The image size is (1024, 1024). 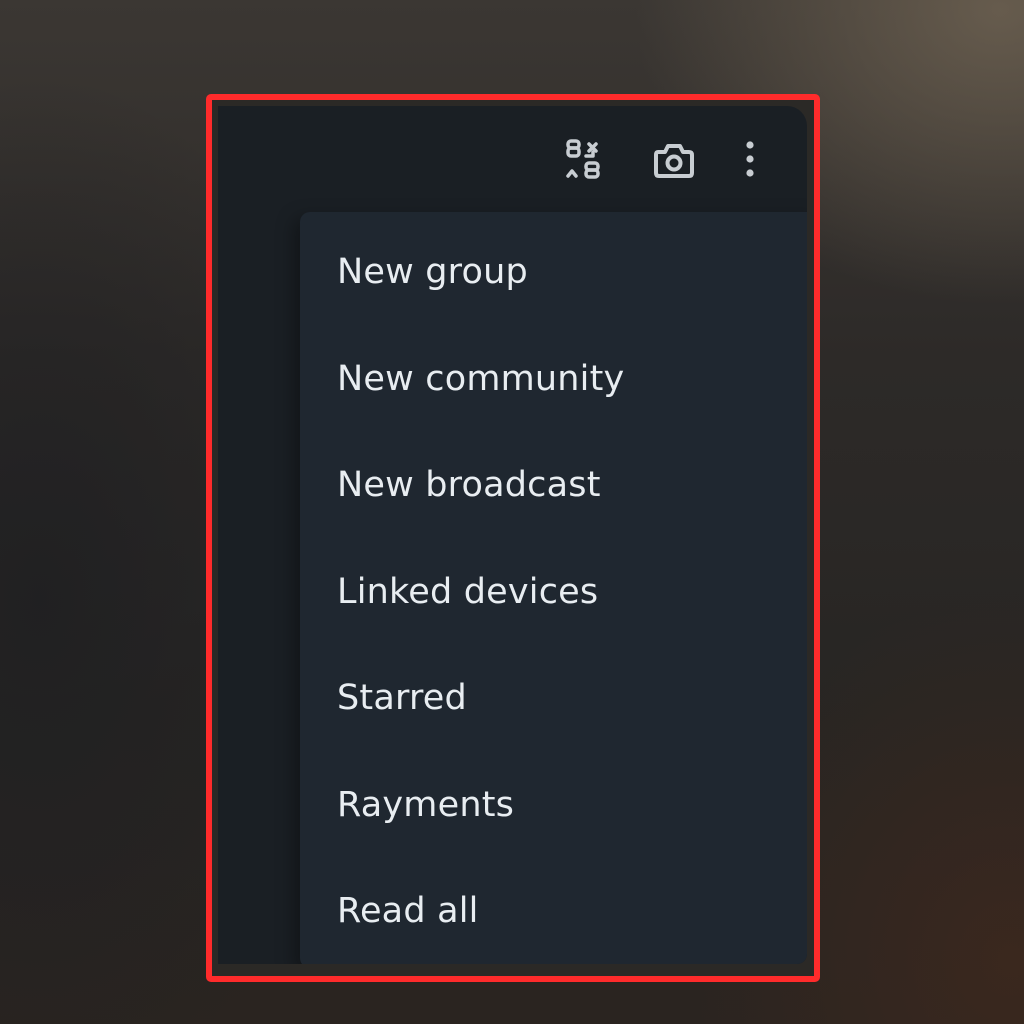 What do you see at coordinates (481, 378) in the screenshot?
I see `menu-item-label: New community` at bounding box center [481, 378].